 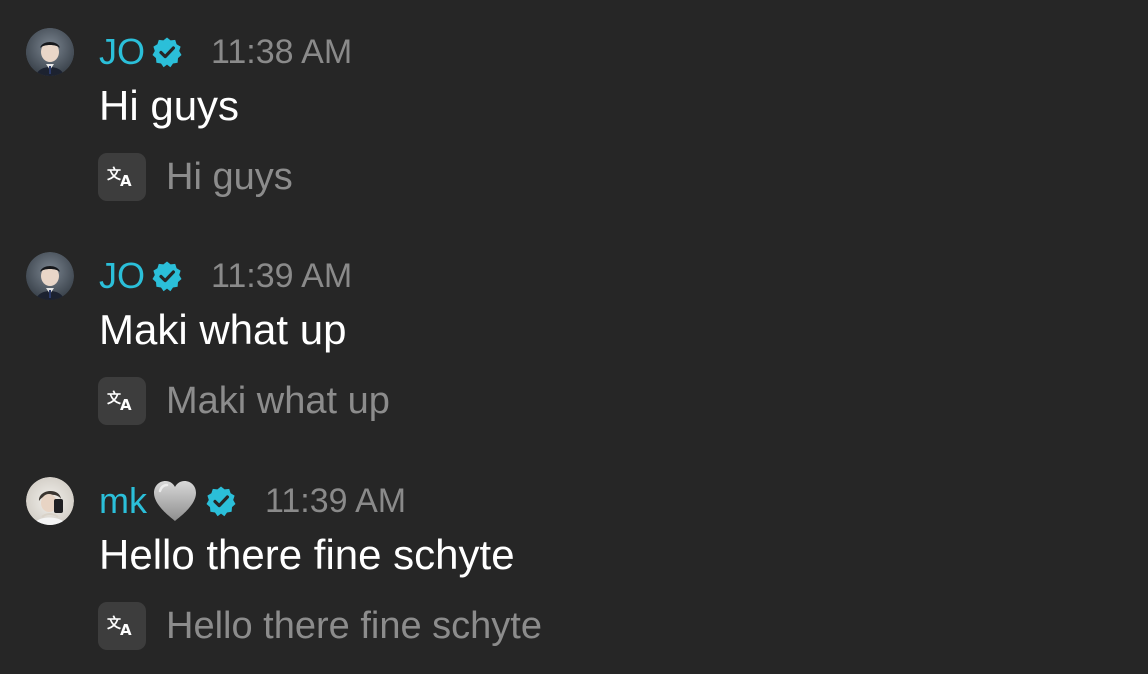 What do you see at coordinates (169, 105) in the screenshot?
I see `message-text: Hi guys` at bounding box center [169, 105].